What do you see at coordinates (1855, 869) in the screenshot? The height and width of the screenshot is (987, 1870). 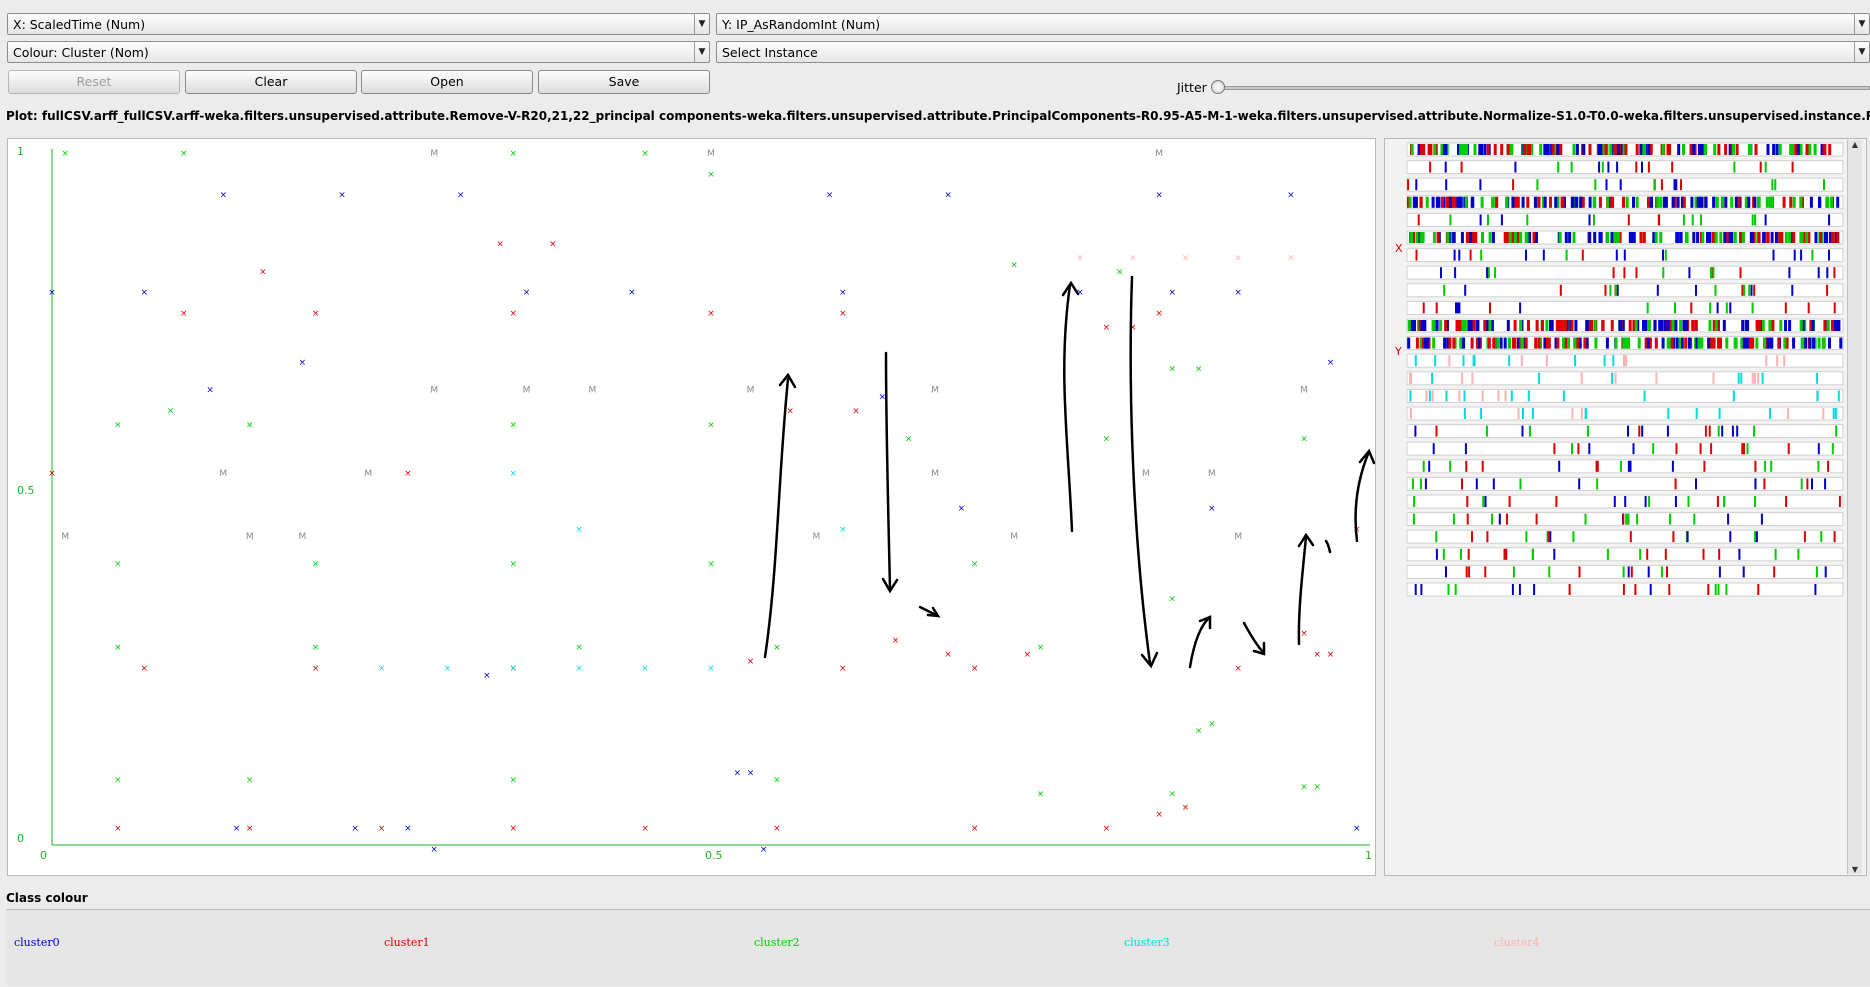 I see `scroll-down-icon: ▼` at bounding box center [1855, 869].